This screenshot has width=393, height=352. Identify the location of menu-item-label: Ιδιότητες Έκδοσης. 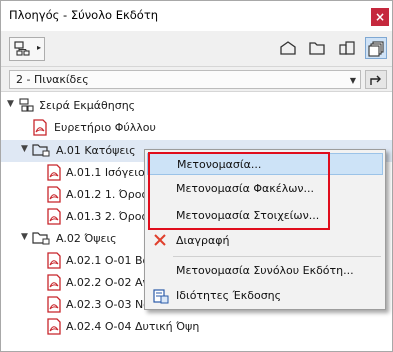
(229, 295).